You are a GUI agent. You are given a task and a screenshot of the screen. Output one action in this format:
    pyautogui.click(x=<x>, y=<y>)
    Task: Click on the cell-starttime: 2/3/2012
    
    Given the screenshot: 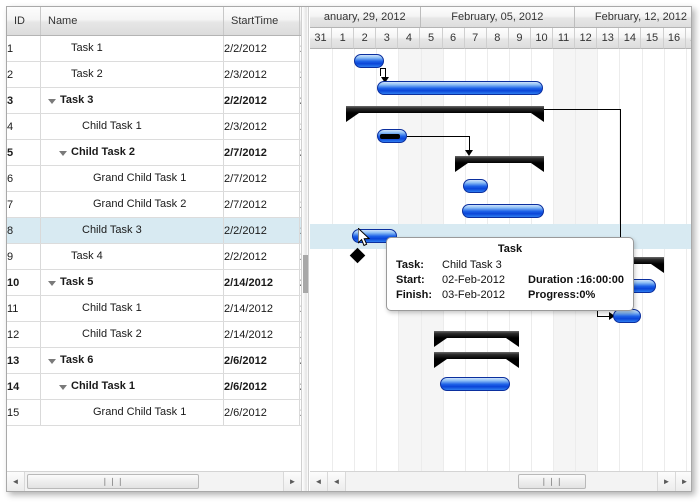 What is the action you would take?
    pyautogui.click(x=261, y=126)
    